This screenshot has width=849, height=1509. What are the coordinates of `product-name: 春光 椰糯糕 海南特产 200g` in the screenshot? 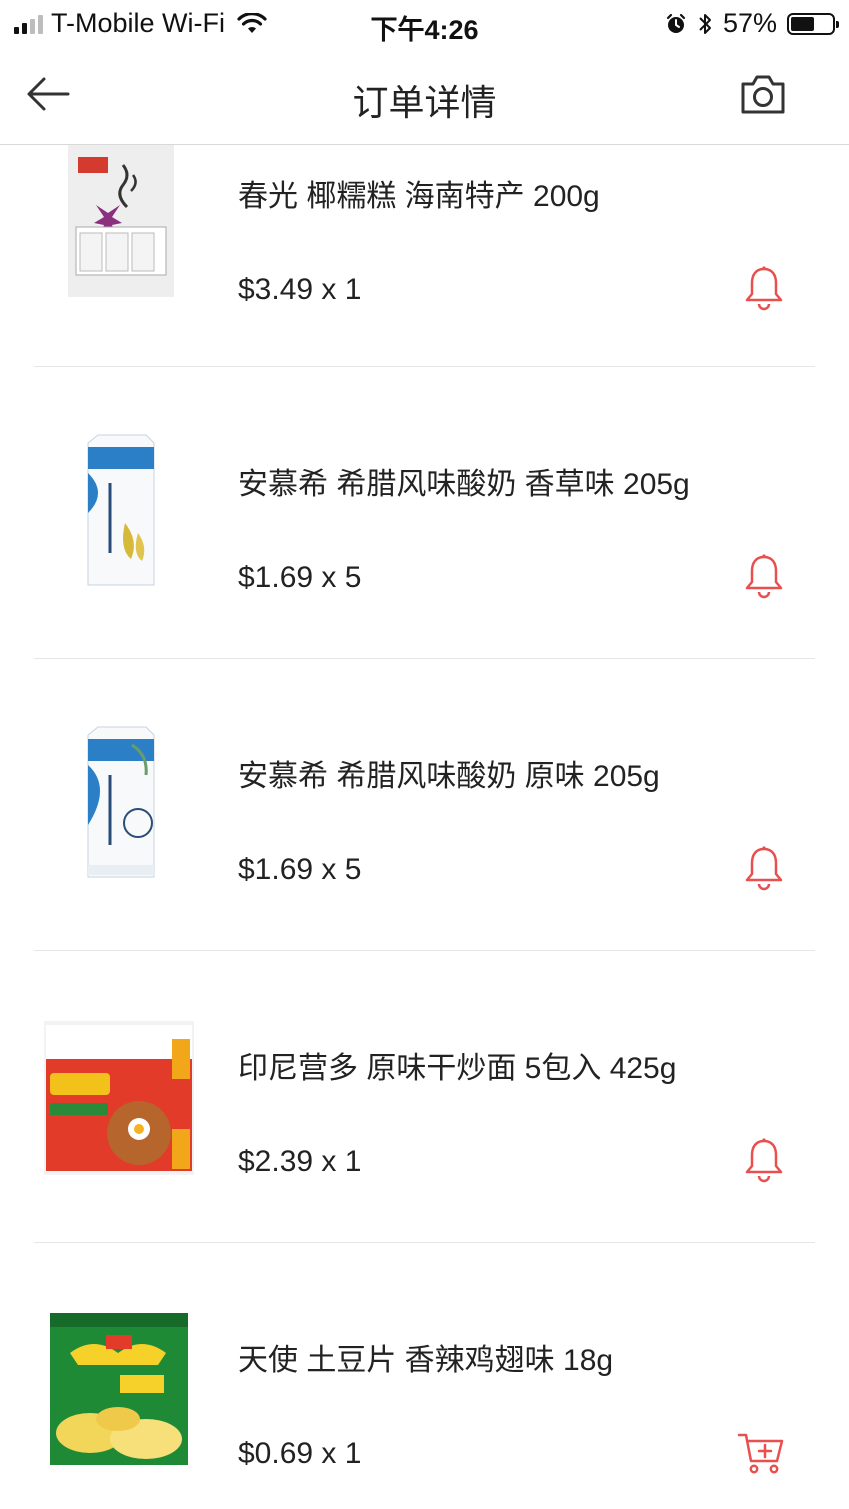 It's located at (419, 196).